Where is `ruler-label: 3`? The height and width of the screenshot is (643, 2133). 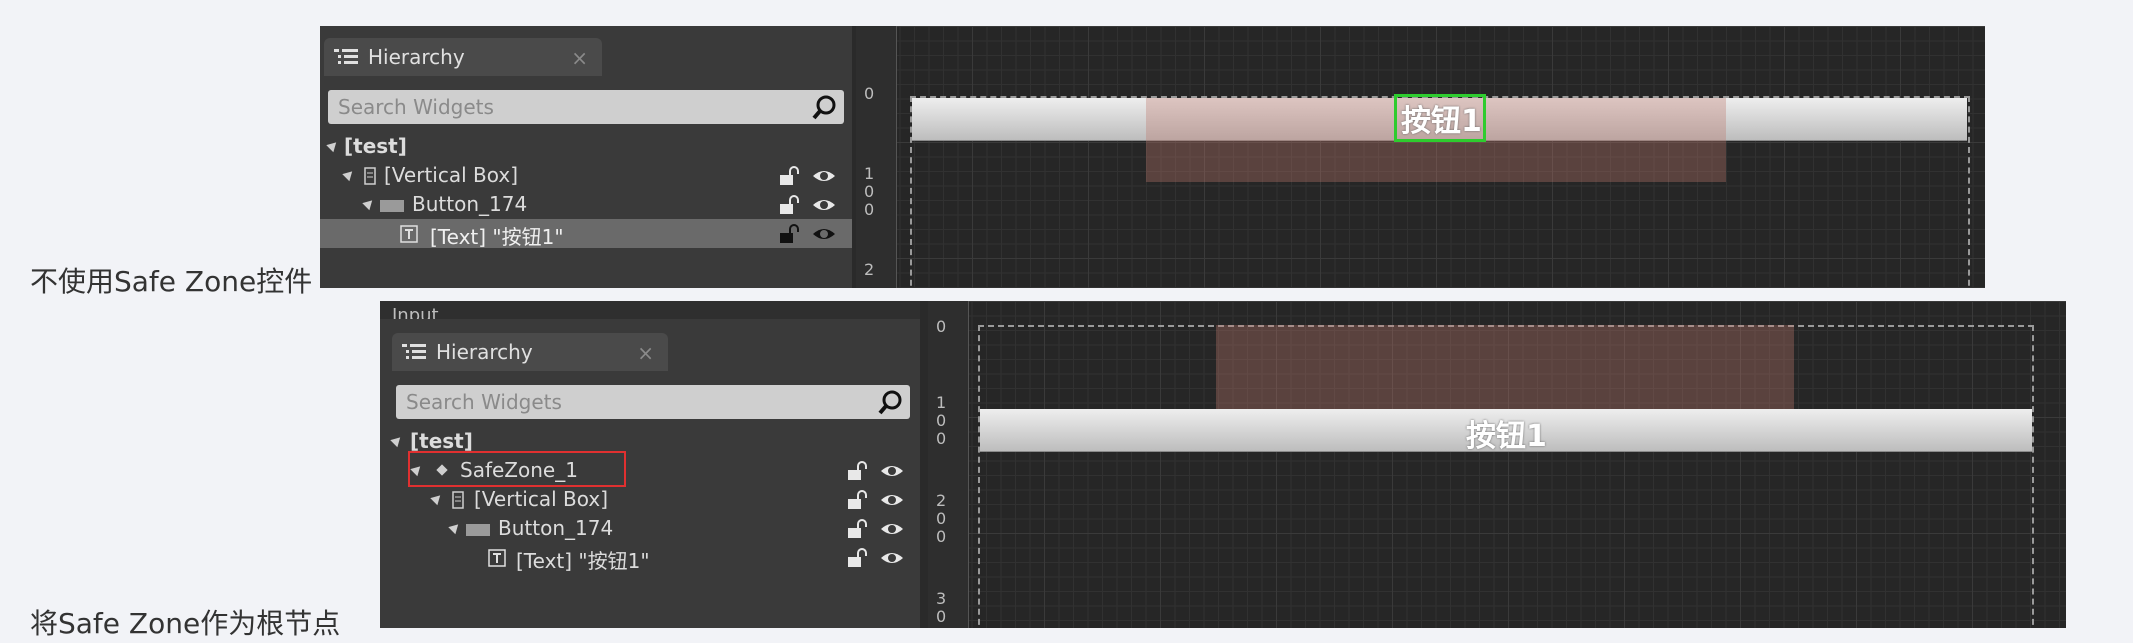 ruler-label: 3 is located at coordinates (941, 598).